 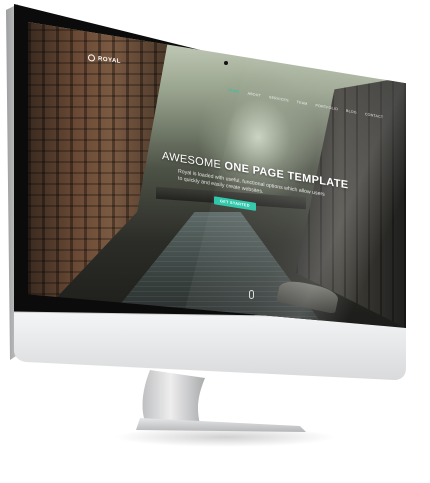 I want to click on stand-base, so click(x=221, y=425).